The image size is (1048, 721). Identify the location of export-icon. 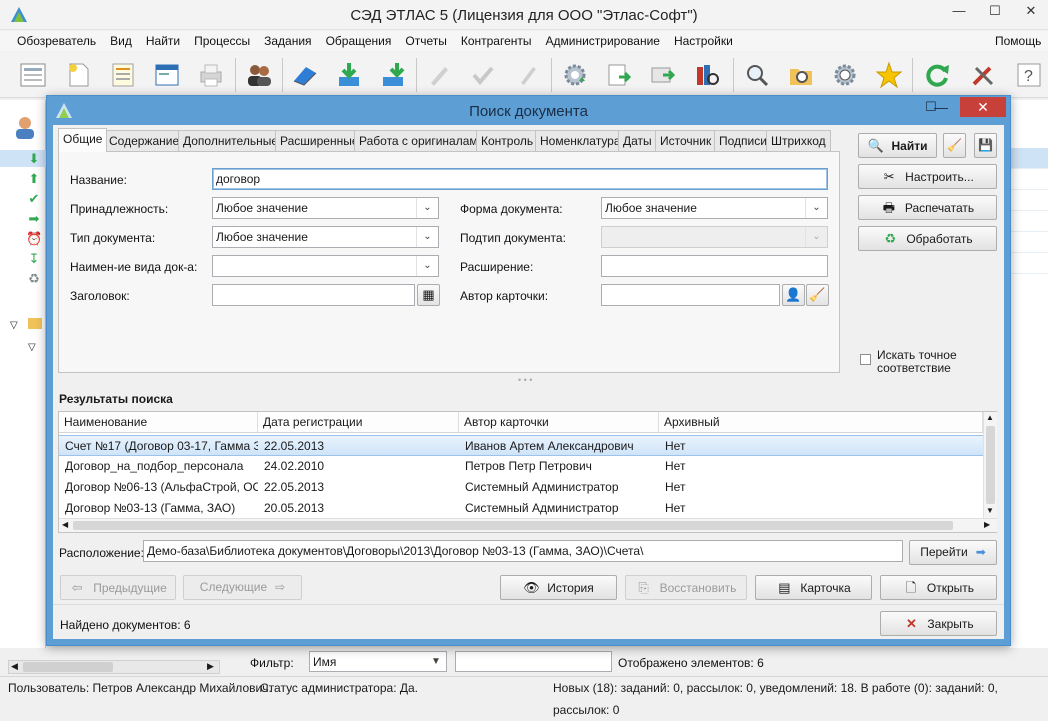
(619, 75).